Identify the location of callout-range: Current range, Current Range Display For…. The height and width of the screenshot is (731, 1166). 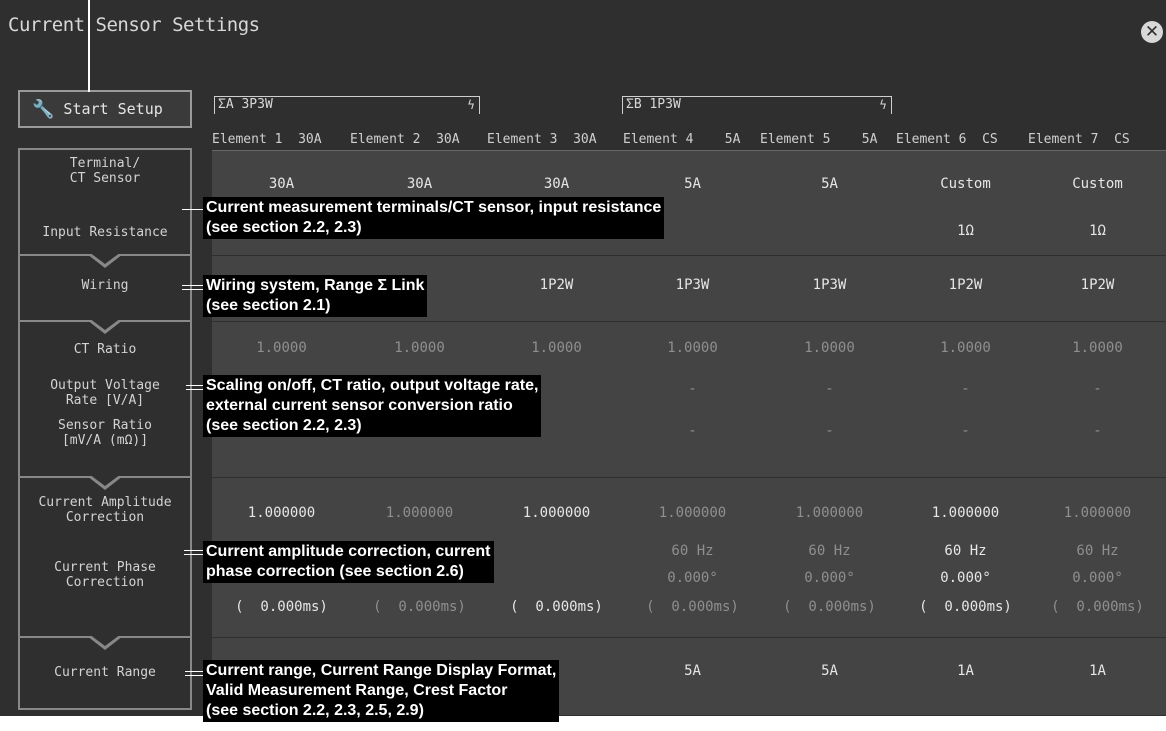
(381, 691).